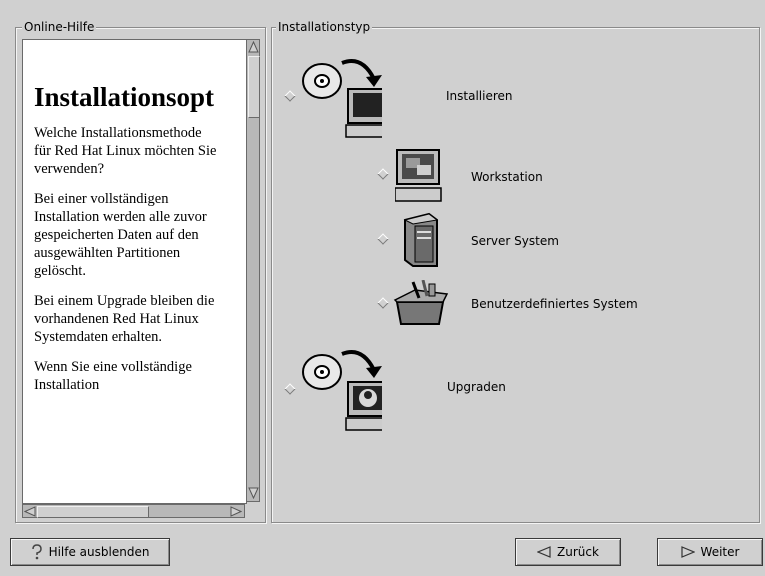 The height and width of the screenshot is (576, 765). Describe the element at coordinates (324, 27) in the screenshot. I see `install-type-title: Installationstyp` at that location.